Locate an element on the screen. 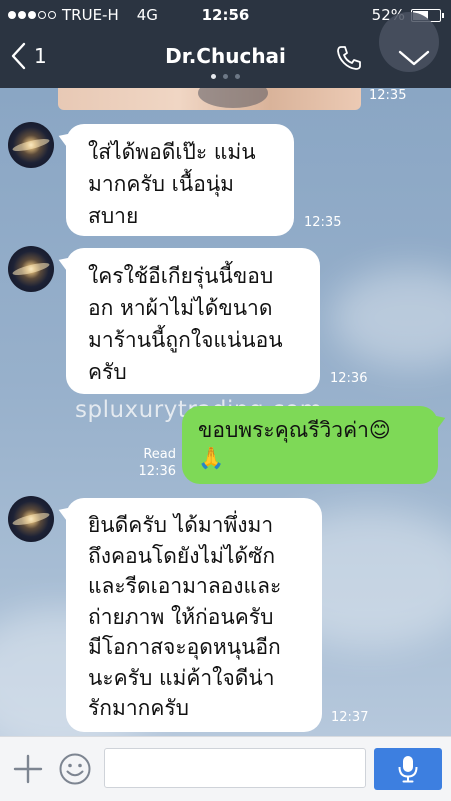 The height and width of the screenshot is (801, 451). emoji-icon is located at coordinates (75, 769).